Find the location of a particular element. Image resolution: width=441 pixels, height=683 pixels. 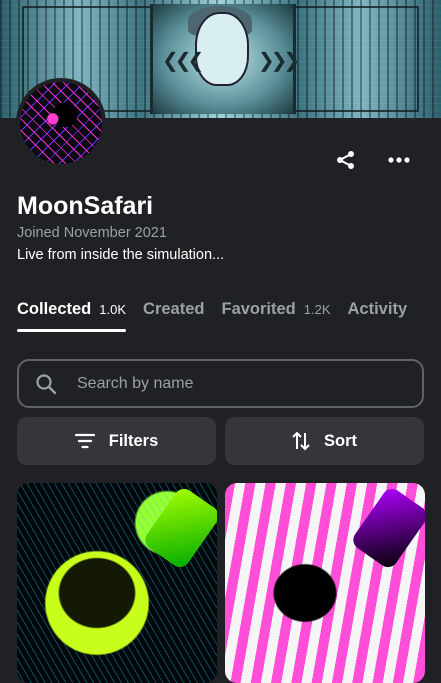

sort-icon is located at coordinates (301, 441).